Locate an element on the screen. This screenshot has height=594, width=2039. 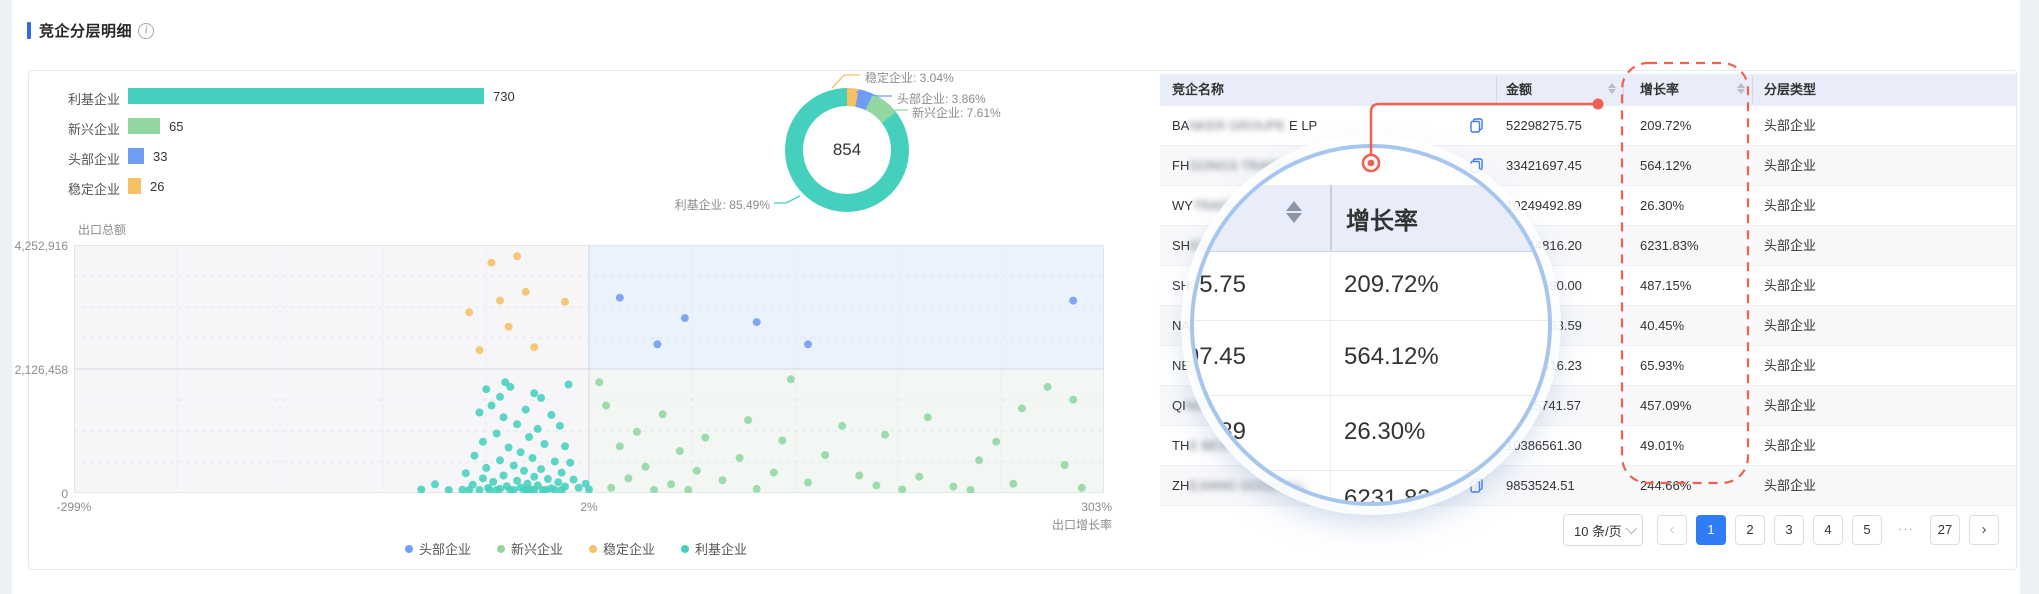
legend-dot-icon is located at coordinates (409, 548).